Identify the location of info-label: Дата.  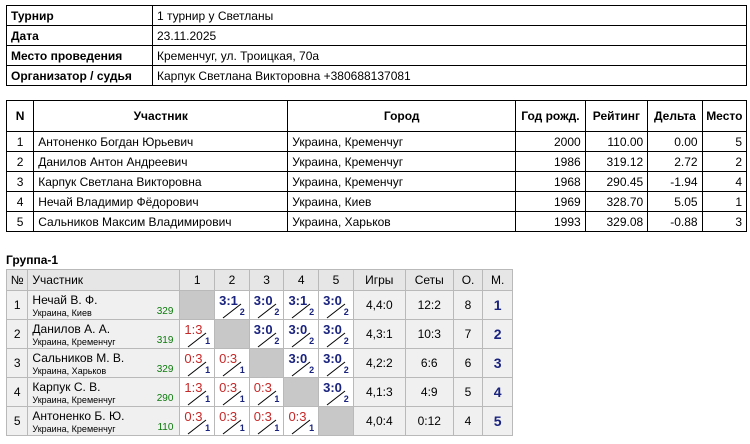
(79, 35).